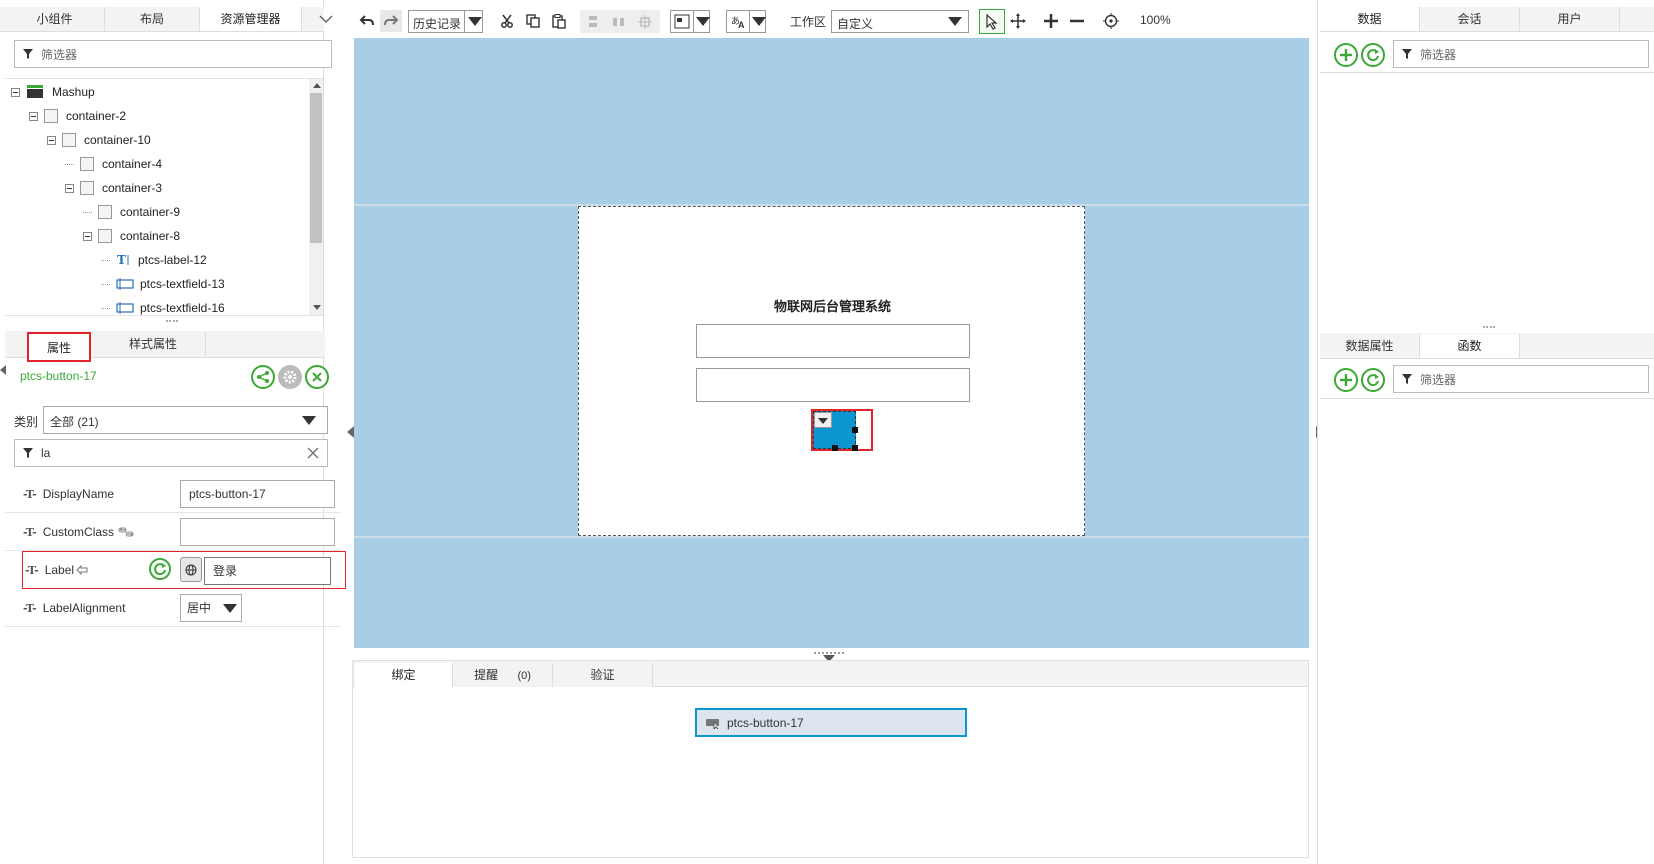 The height and width of the screenshot is (864, 1654). Describe the element at coordinates (316, 168) in the screenshot. I see `tree-scroll-thumb` at that location.